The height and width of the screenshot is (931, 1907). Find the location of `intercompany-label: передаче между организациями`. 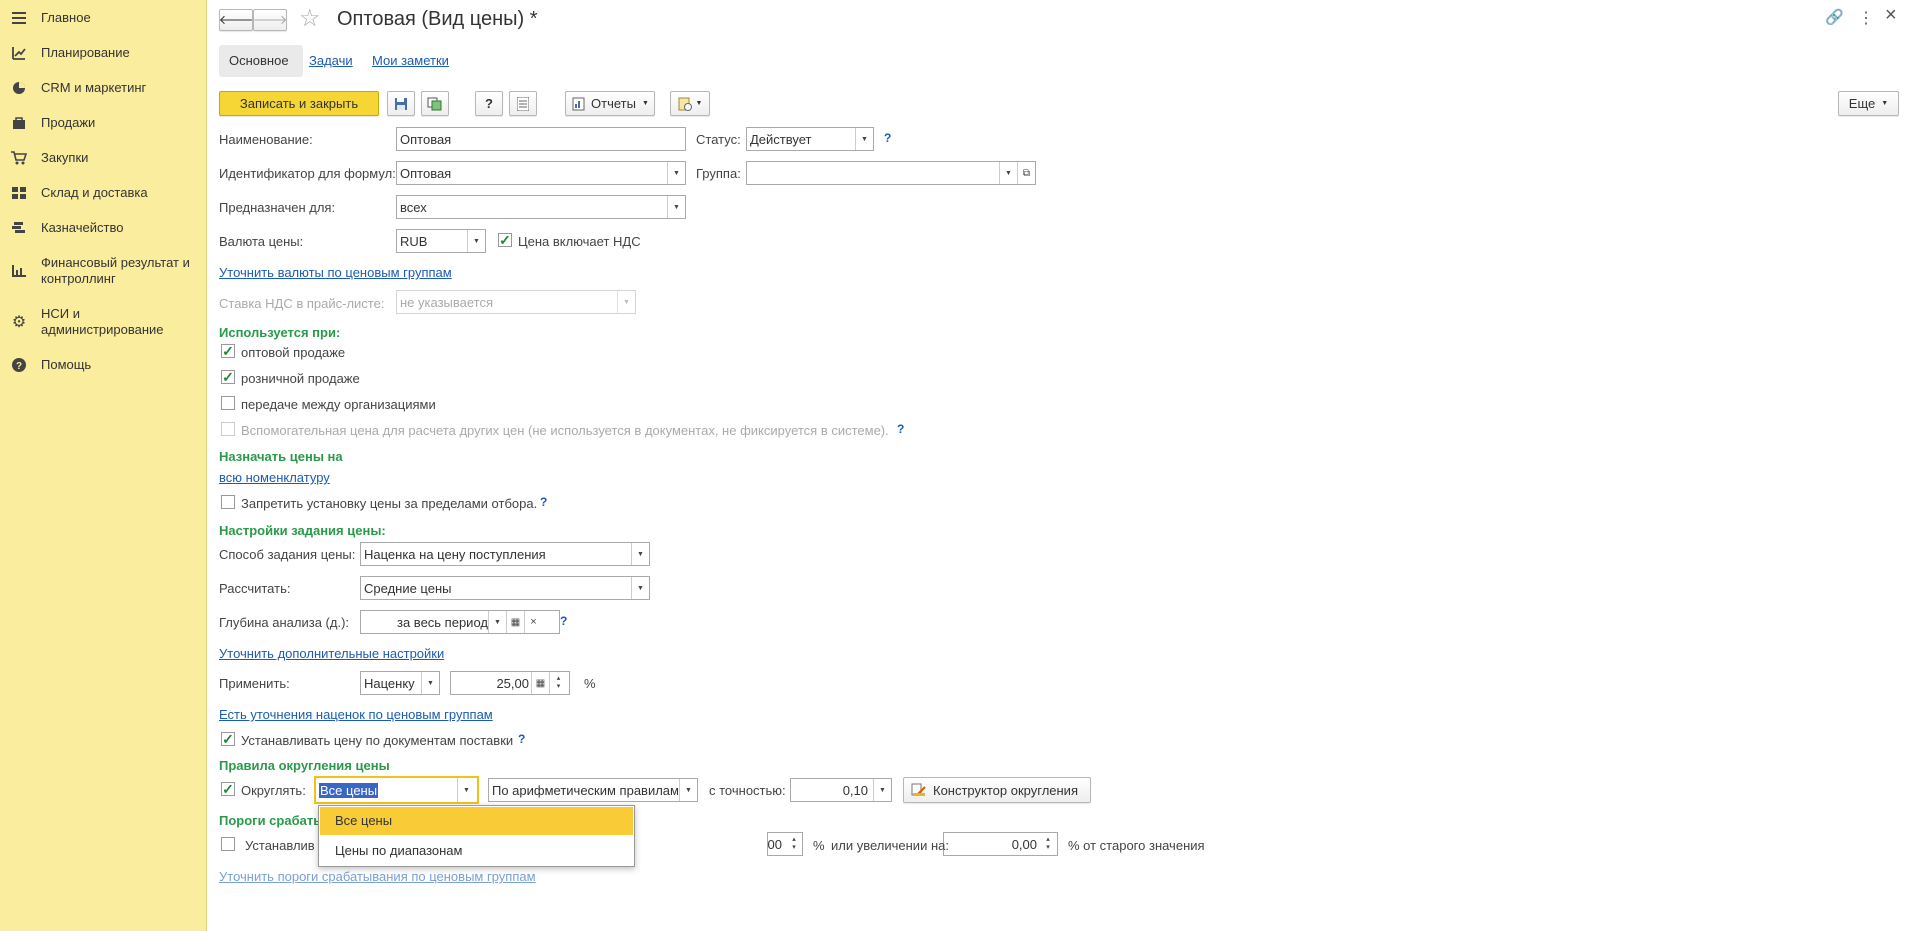

intercompany-label: передаче между организациями is located at coordinates (338, 404).